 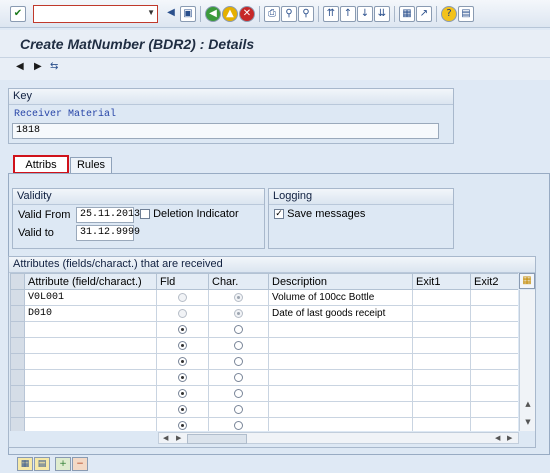 I want to click on table-row: V0L001 Volume of 100cc Bottle, so click(x=264, y=297).